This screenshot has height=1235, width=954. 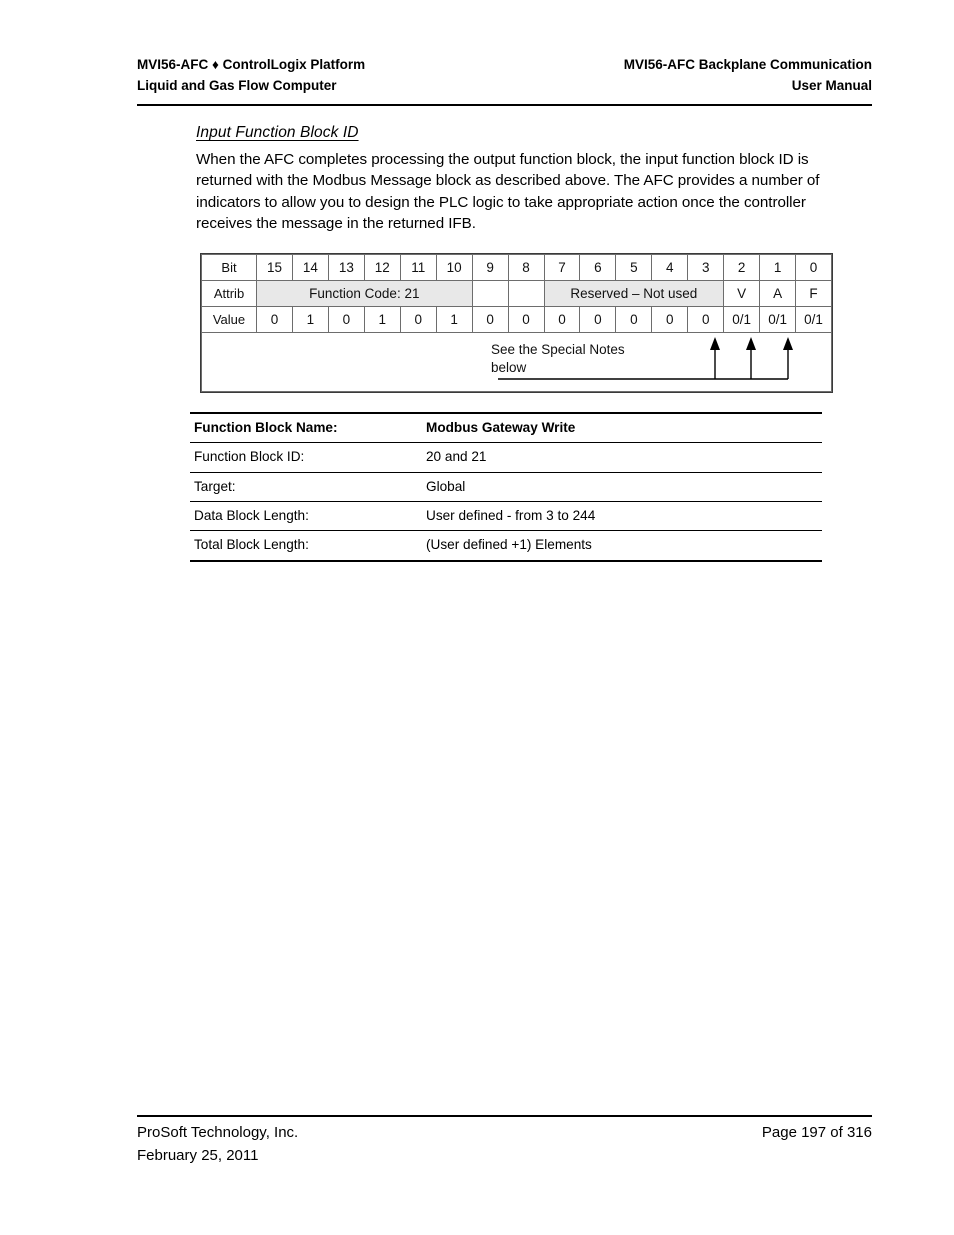 I want to click on bit-number-cell: 7, so click(x=562, y=267).